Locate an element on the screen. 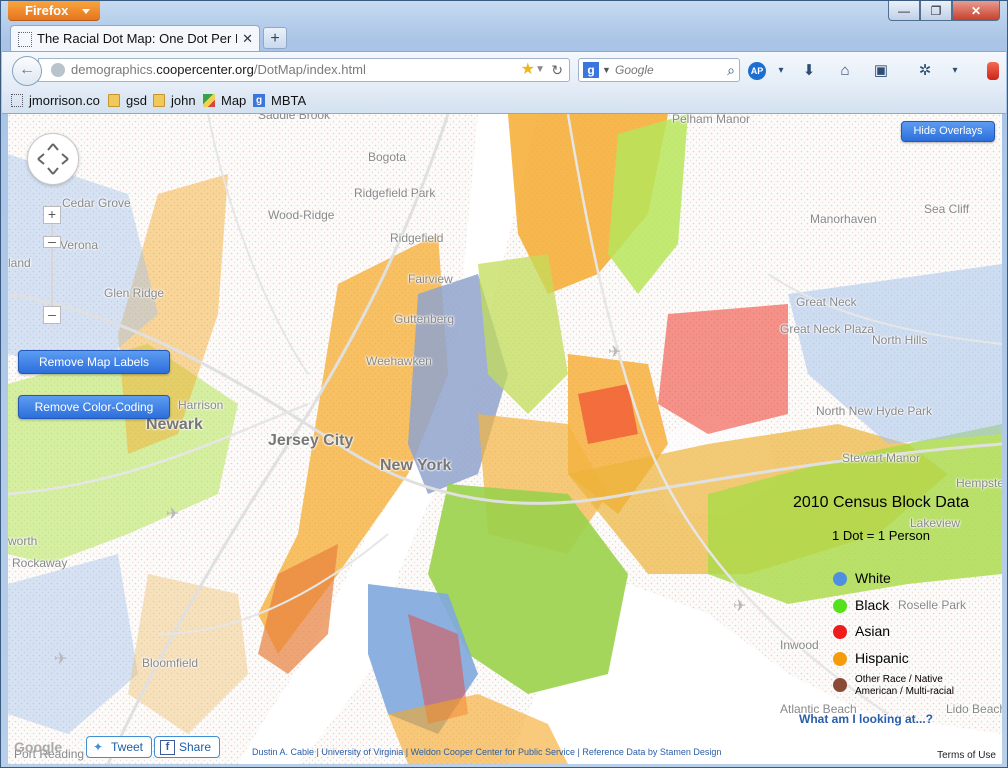 Image resolution: width=1008 pixels, height=768 pixels. bookmark-star-icon: ★ is located at coordinates (528, 70).